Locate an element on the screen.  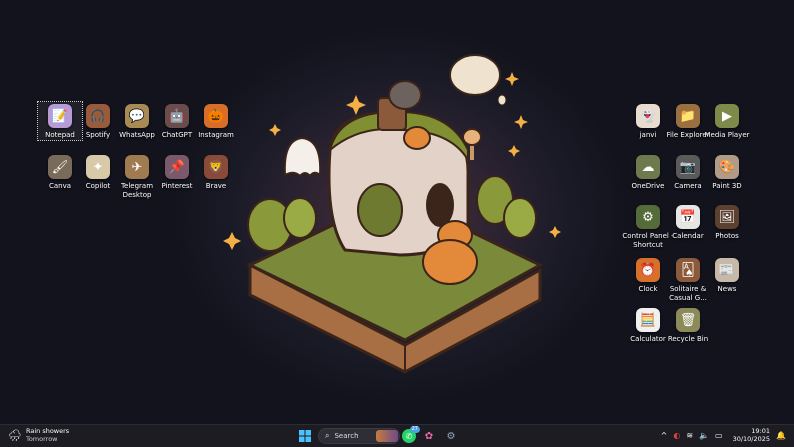
brave-icon: 🦁 is located at coordinates (216, 167).